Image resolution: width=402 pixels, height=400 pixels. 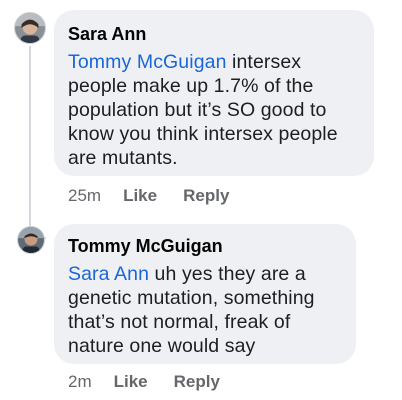 I want to click on comment-actions: 2m Like Reply, so click(x=157, y=382).